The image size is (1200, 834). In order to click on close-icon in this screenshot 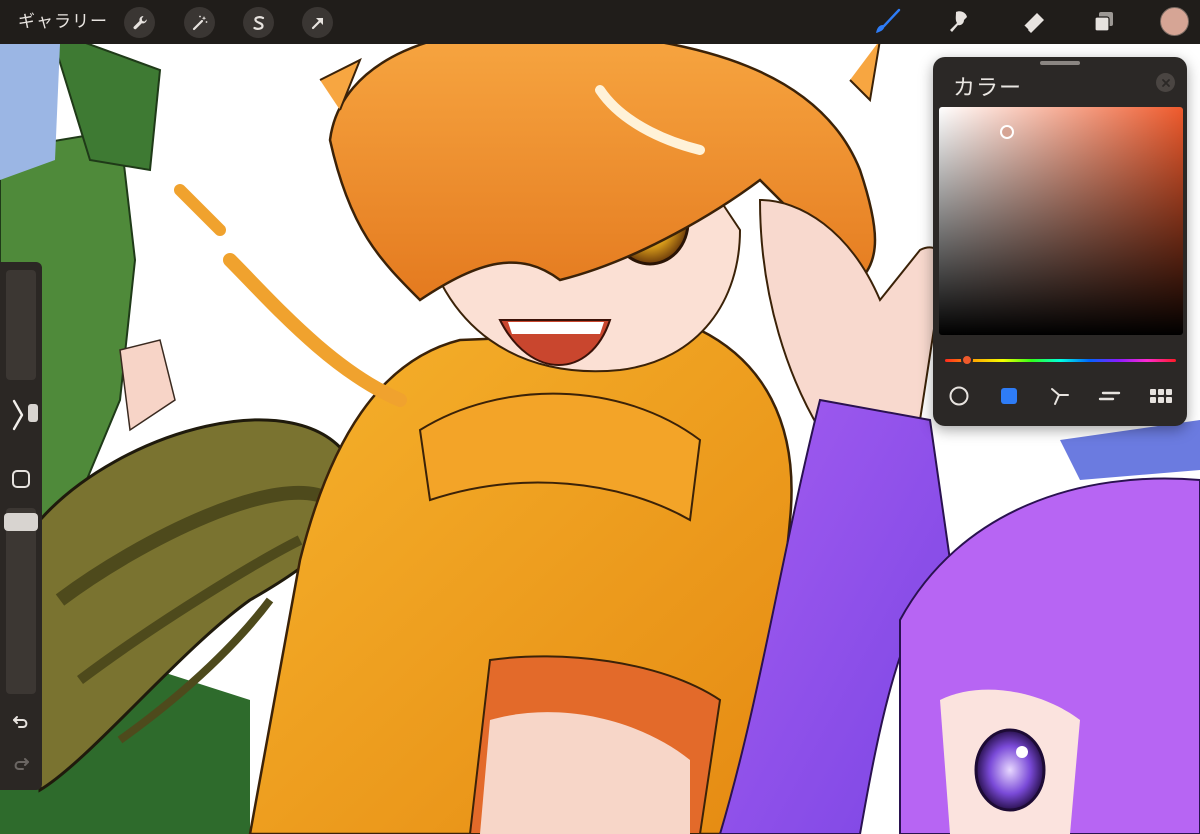, I will do `click(1165, 82)`.